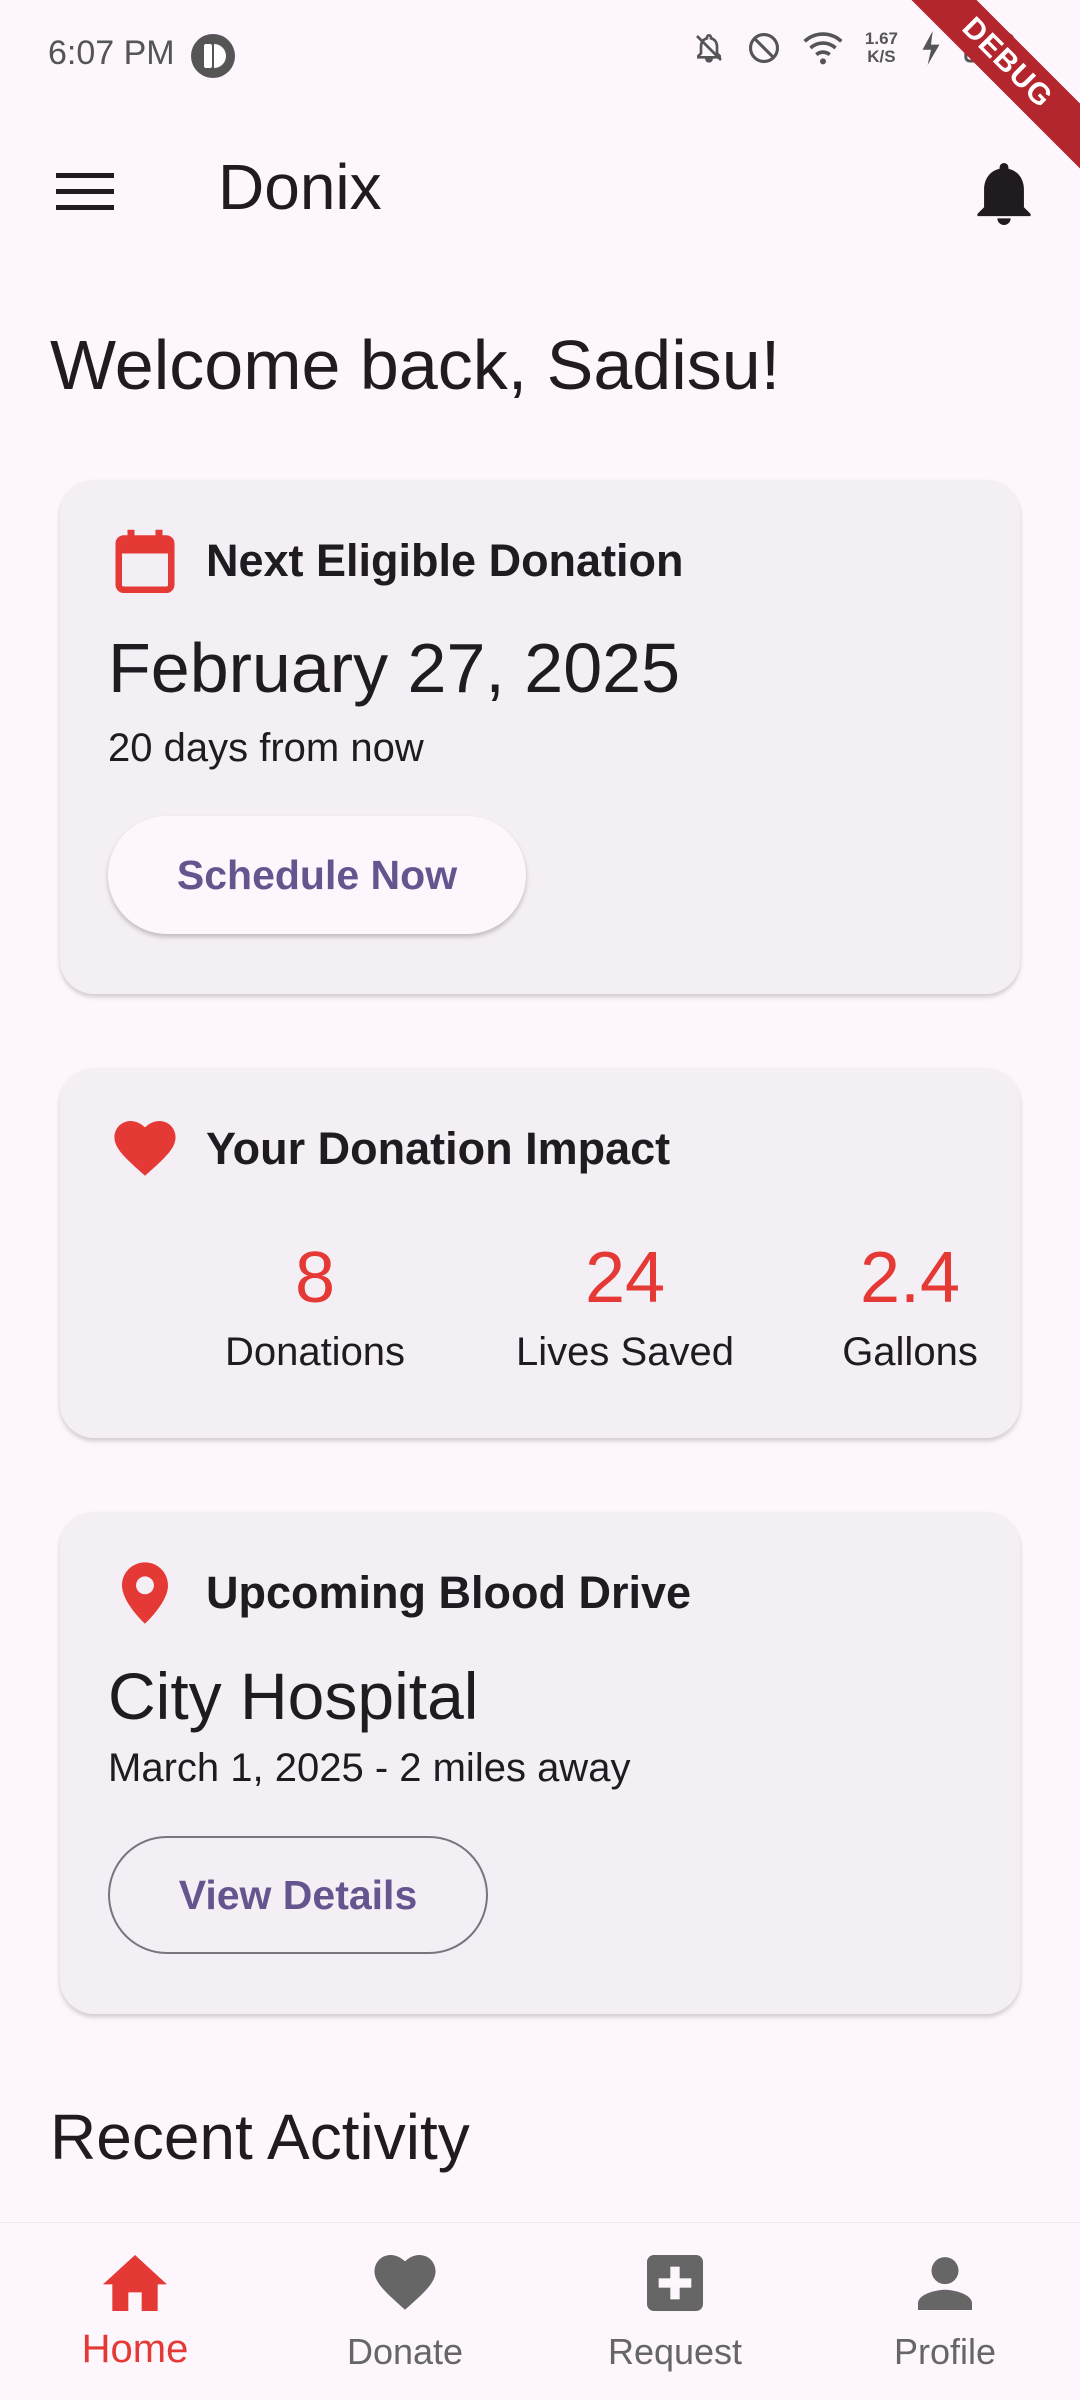  I want to click on nav-label: Profile, so click(945, 2351).